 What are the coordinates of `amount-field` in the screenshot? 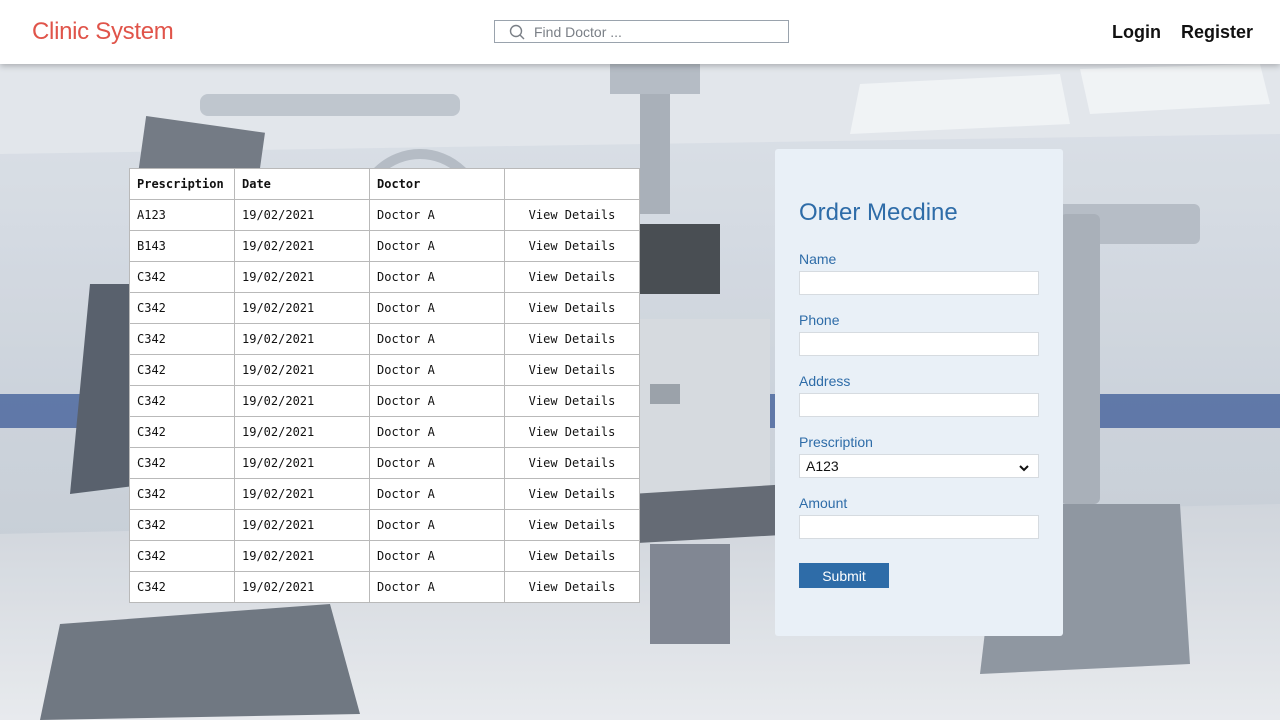 It's located at (919, 527).